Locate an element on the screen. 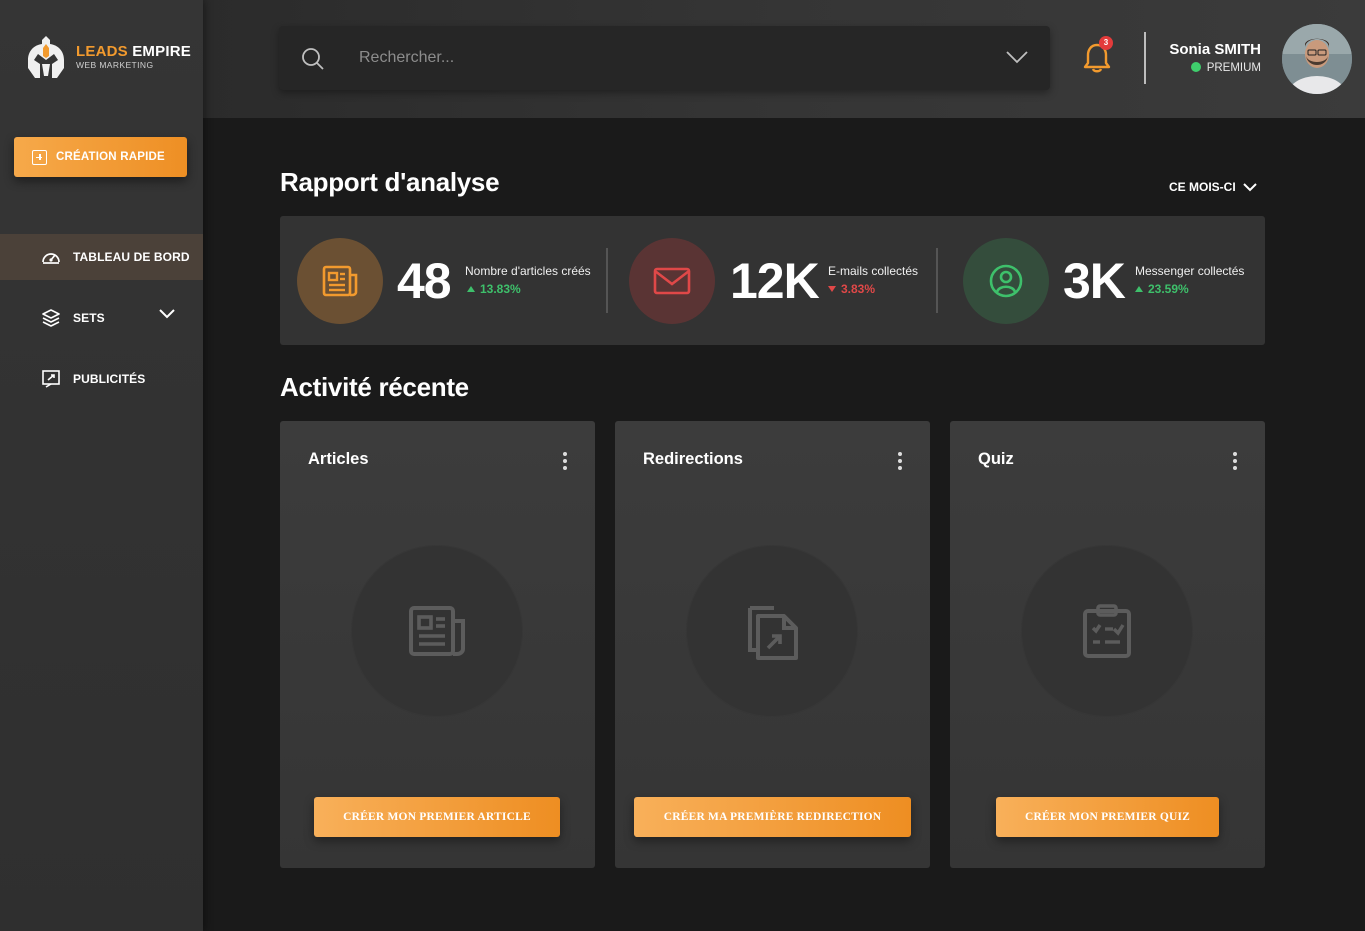 The width and height of the screenshot is (1365, 931). card-title: Redirections is located at coordinates (693, 459).